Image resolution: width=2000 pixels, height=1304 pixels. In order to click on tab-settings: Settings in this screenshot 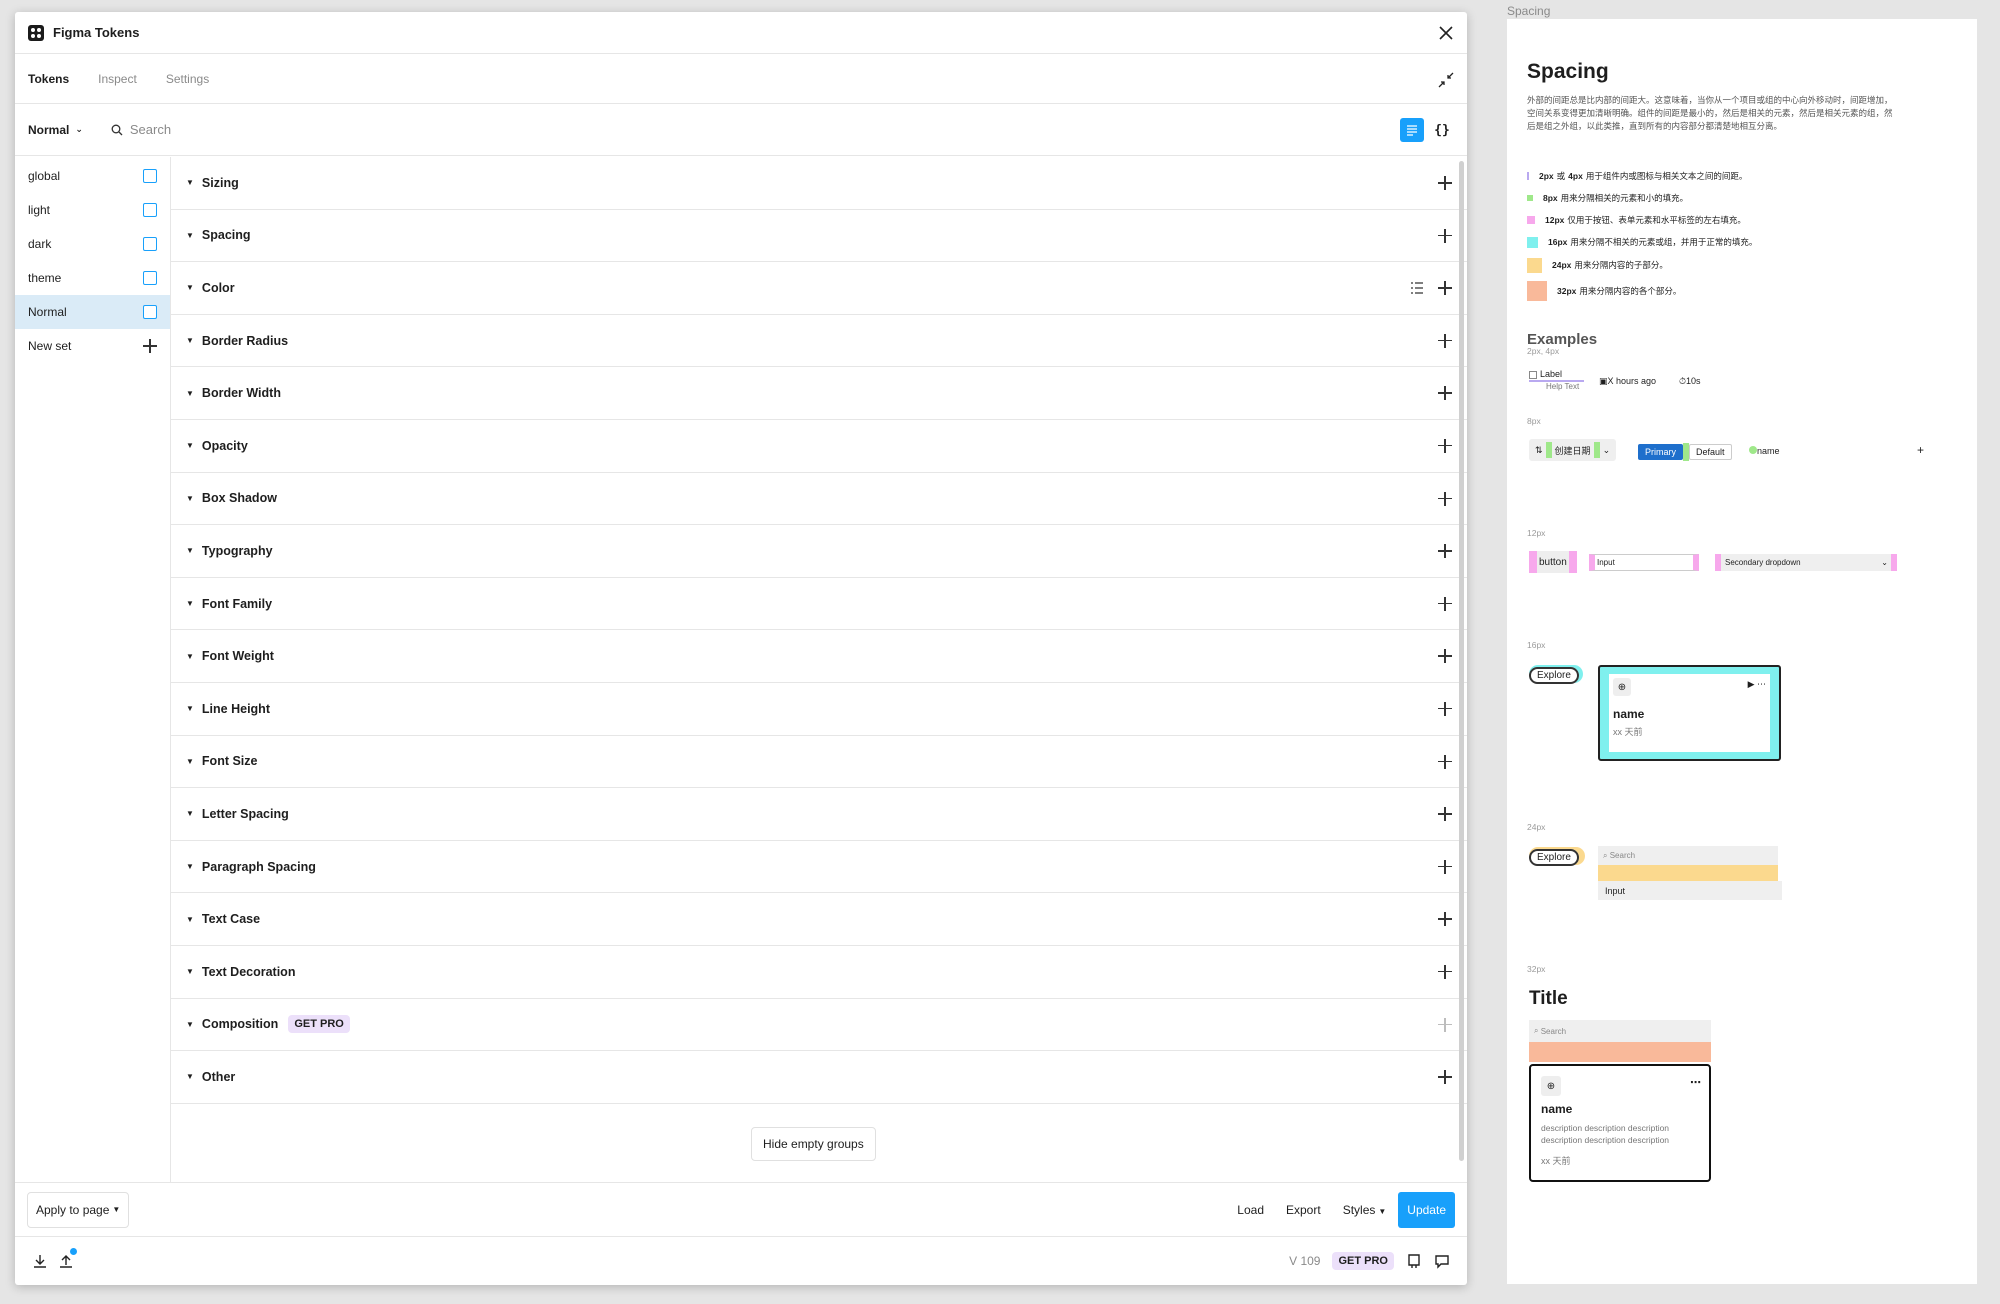, I will do `click(187, 79)`.